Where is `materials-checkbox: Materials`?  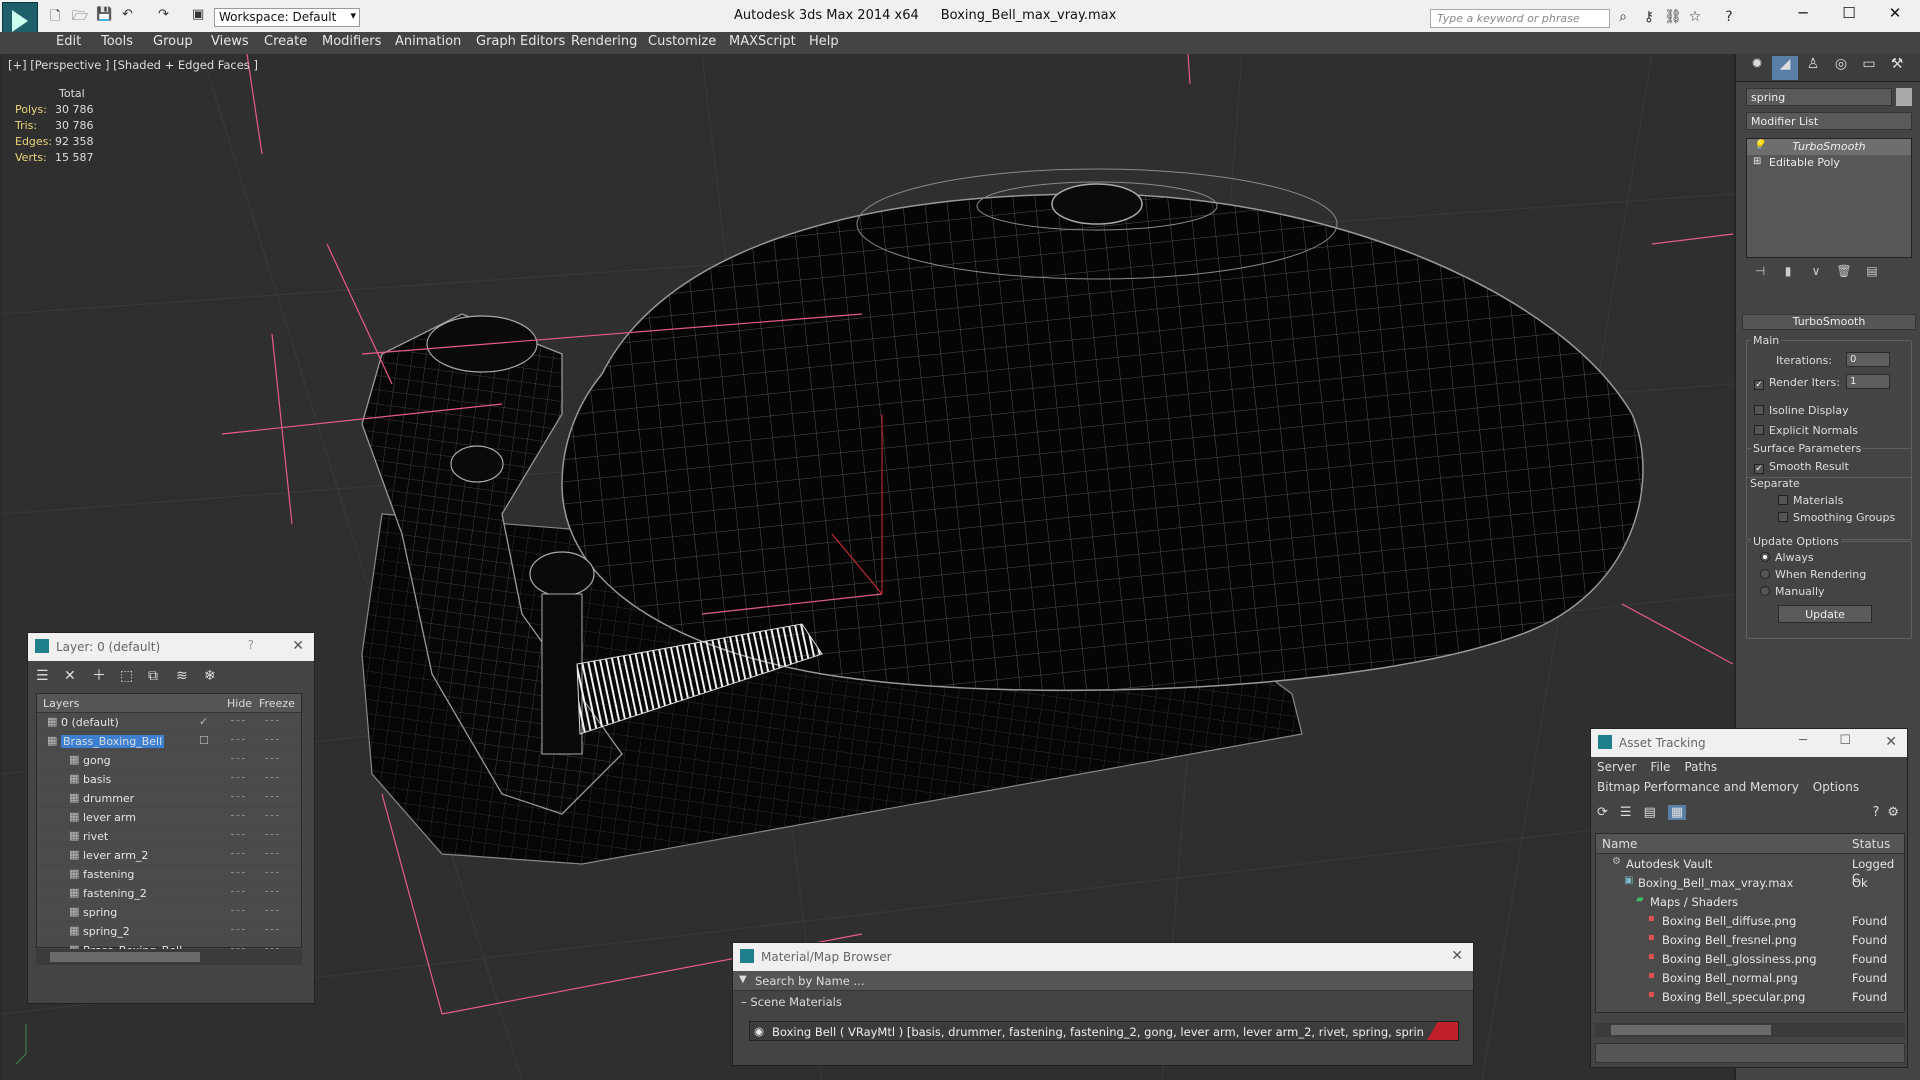 materials-checkbox: Materials is located at coordinates (1810, 500).